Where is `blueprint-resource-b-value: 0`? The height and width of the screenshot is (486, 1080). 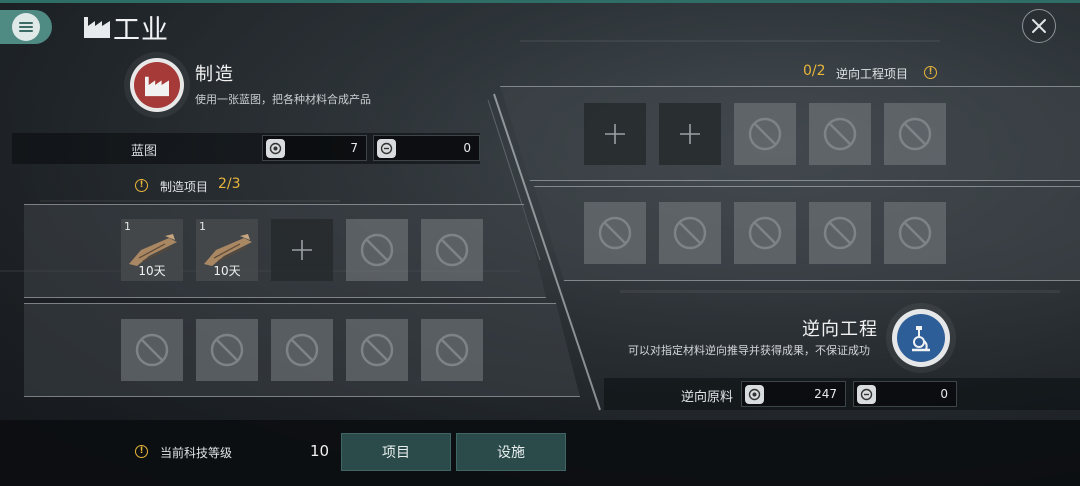 blueprint-resource-b-value: 0 is located at coordinates (467, 148).